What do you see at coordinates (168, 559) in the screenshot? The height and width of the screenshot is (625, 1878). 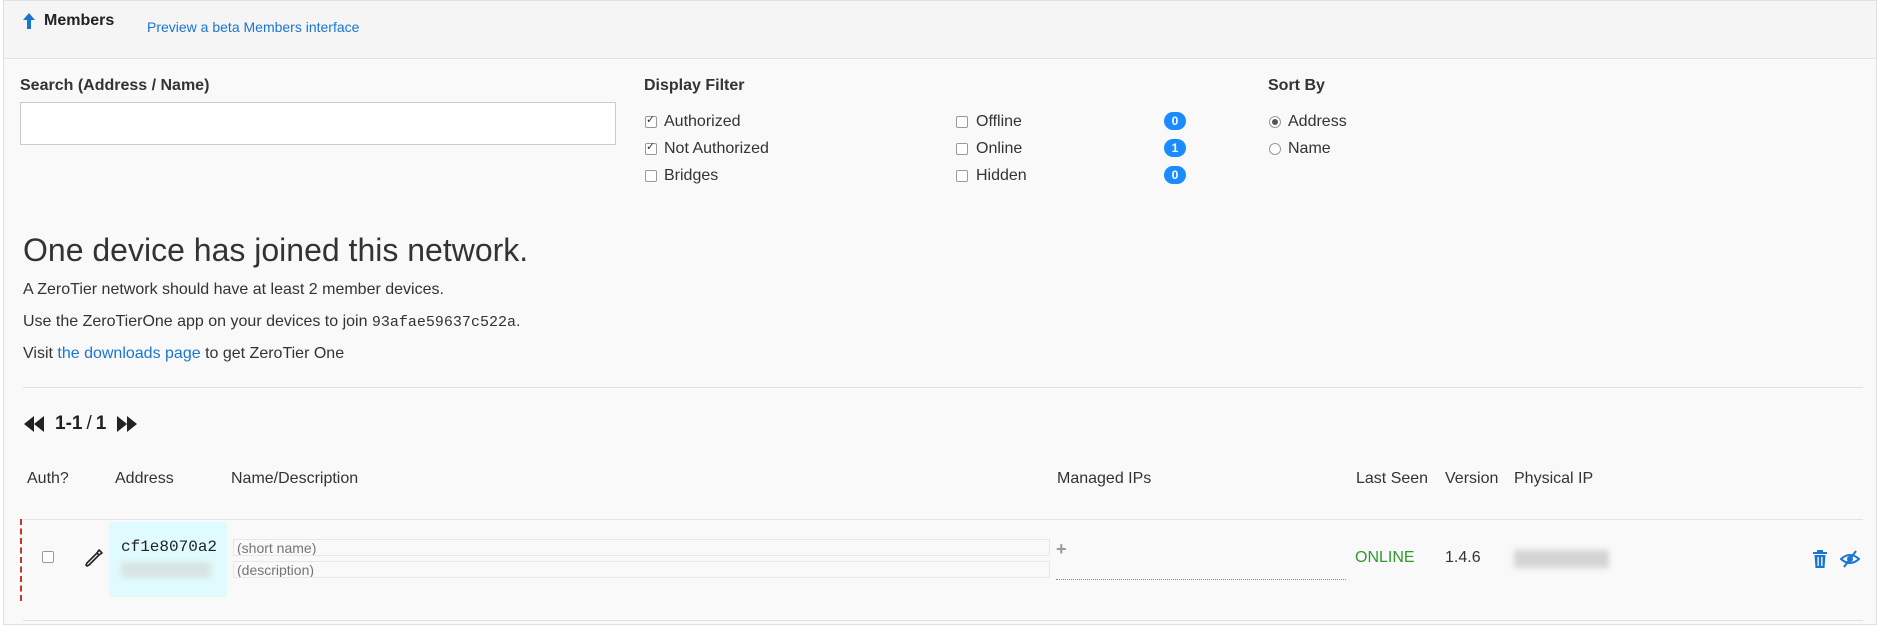 I see `member-address-cell` at bounding box center [168, 559].